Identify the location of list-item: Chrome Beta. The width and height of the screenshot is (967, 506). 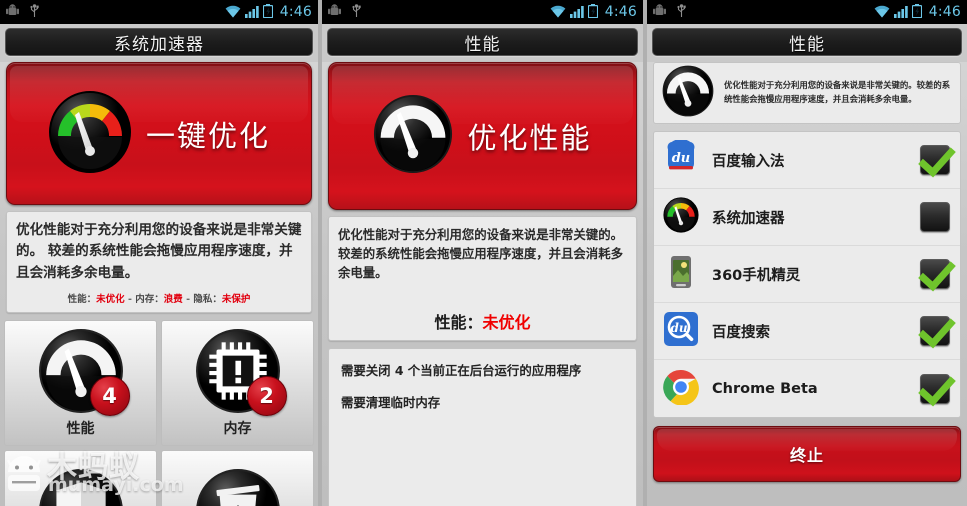
(807, 388).